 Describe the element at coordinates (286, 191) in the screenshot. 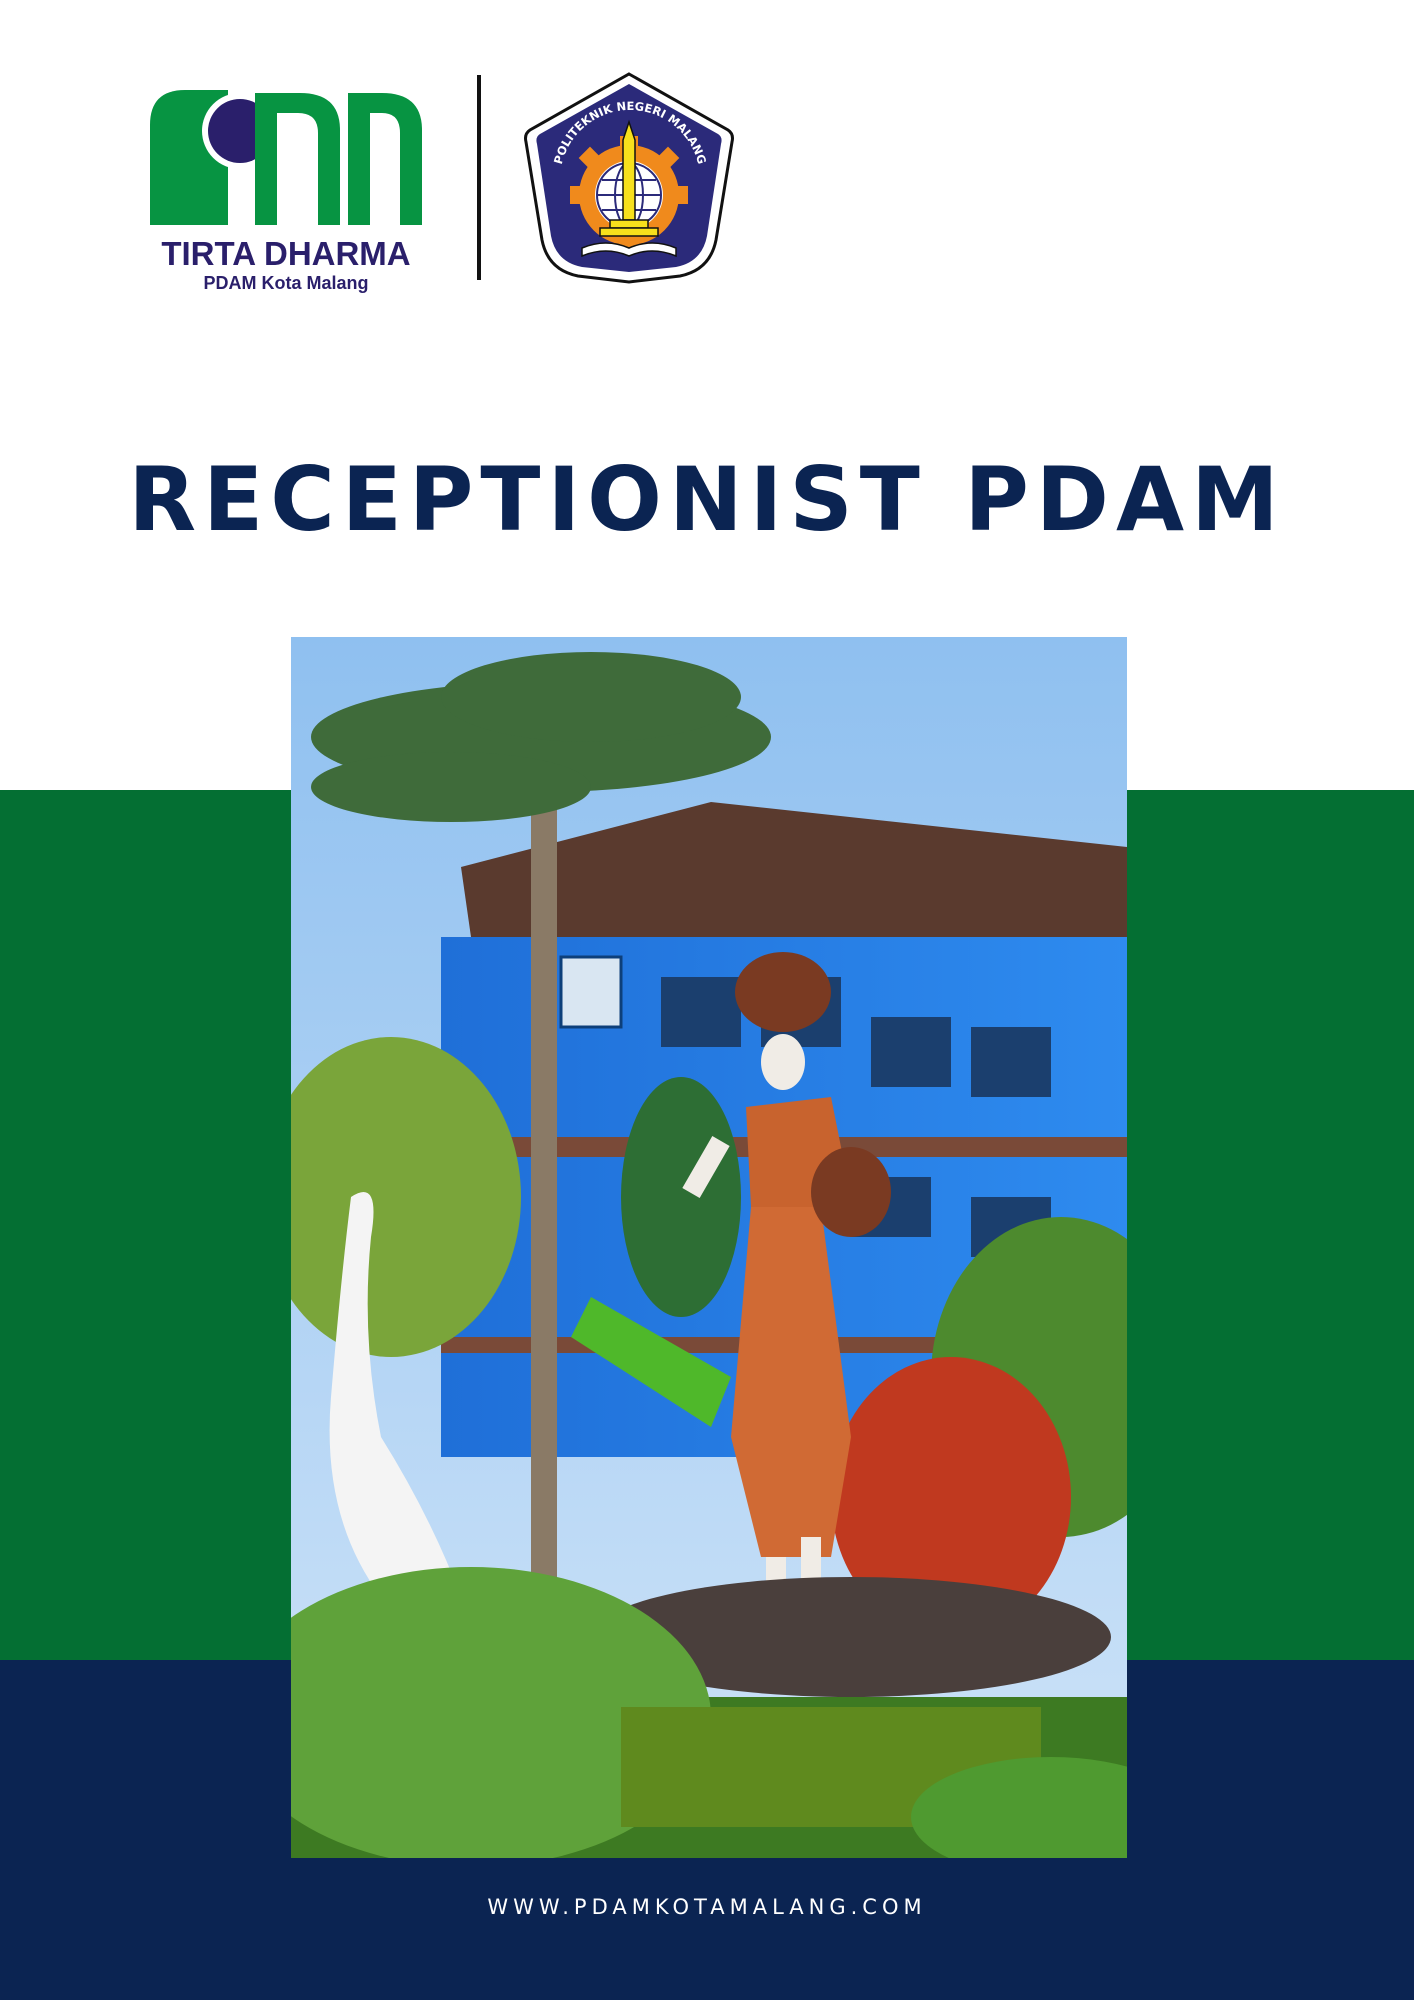

I see `tirta-dharma-logo: TIRTA DHARMA PDAM Kota Malang` at that location.